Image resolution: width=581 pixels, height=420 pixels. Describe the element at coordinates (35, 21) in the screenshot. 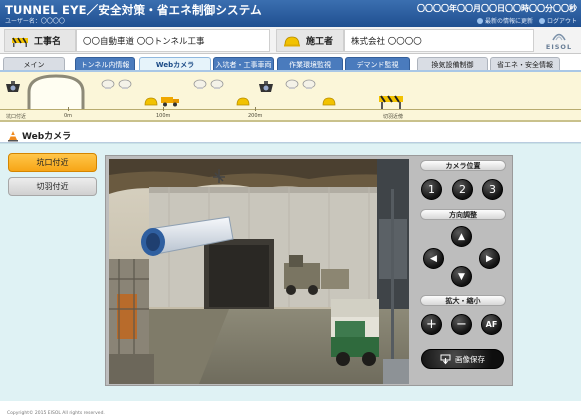

I see `user-name: ユーザー名：〇〇〇〇` at that location.